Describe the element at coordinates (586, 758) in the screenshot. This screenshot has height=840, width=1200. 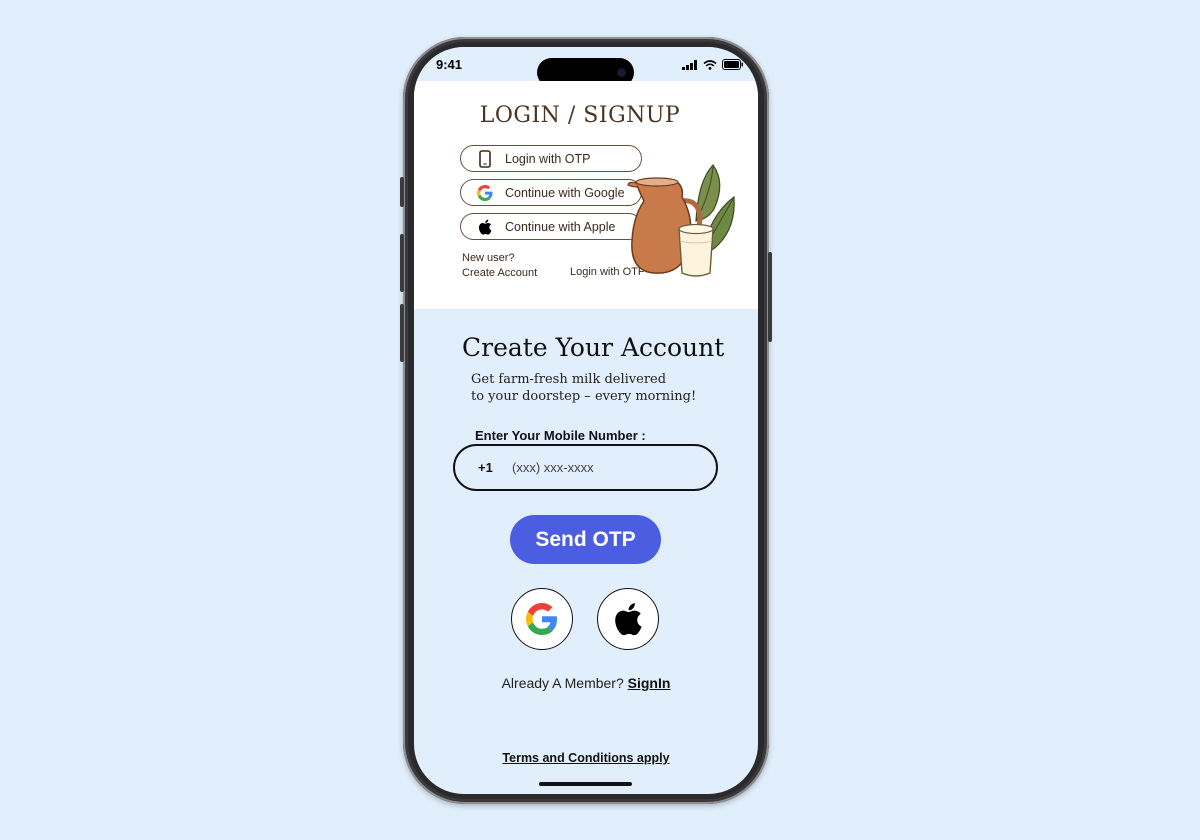
I see `terms-link: Terms and Conditions apply` at that location.